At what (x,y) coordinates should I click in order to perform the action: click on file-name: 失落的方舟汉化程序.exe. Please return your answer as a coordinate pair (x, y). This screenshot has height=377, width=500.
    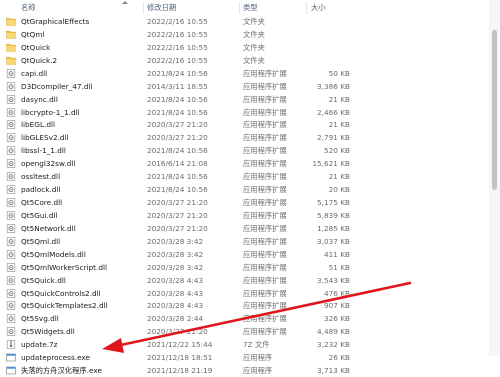
    Looking at the image, I should click on (61, 371).